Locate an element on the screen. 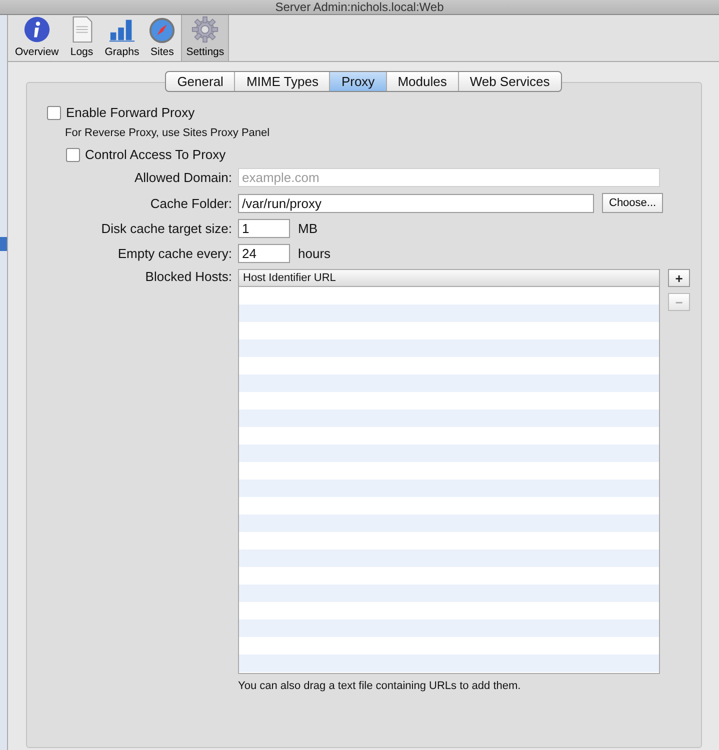  hint-text: You can also drag a text file containing URLs to add them. is located at coordinates (380, 686).